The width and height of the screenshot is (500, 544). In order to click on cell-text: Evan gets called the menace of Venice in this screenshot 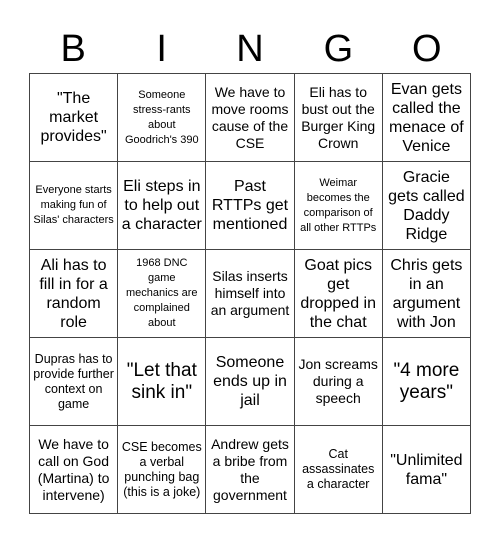, I will do `click(426, 117)`.